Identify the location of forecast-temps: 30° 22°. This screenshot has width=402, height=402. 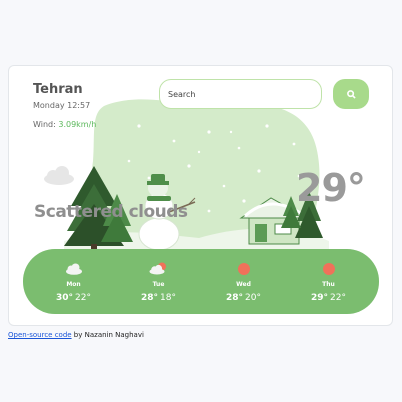
(73, 298).